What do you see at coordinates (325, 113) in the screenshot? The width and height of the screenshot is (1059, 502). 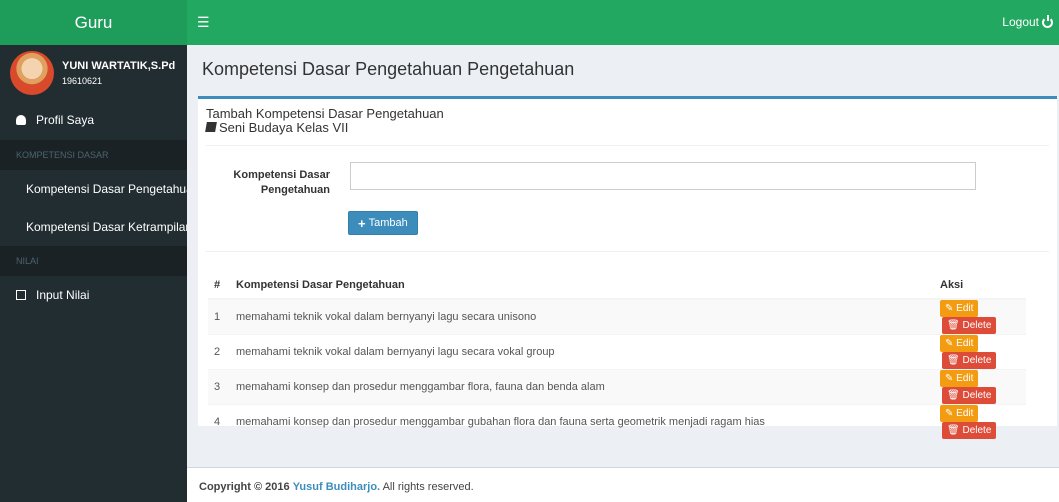 I see `box-title: Tambah Kompetensi Dasar Pengetahuan` at bounding box center [325, 113].